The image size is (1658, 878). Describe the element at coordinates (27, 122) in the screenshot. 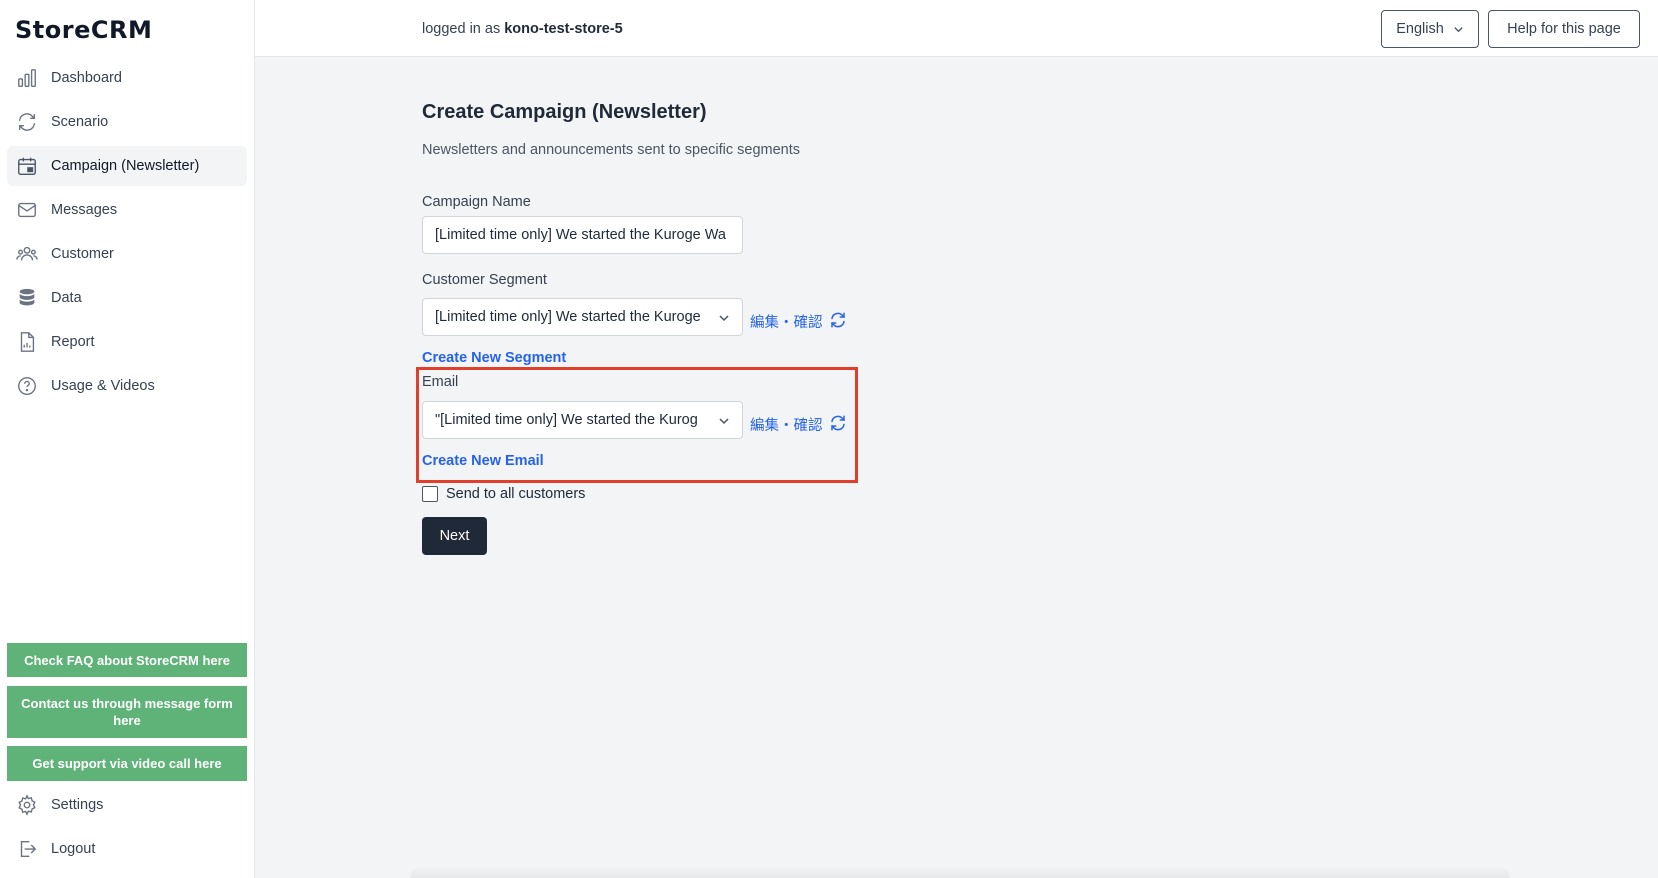

I see `cycle-arrows-icon` at that location.